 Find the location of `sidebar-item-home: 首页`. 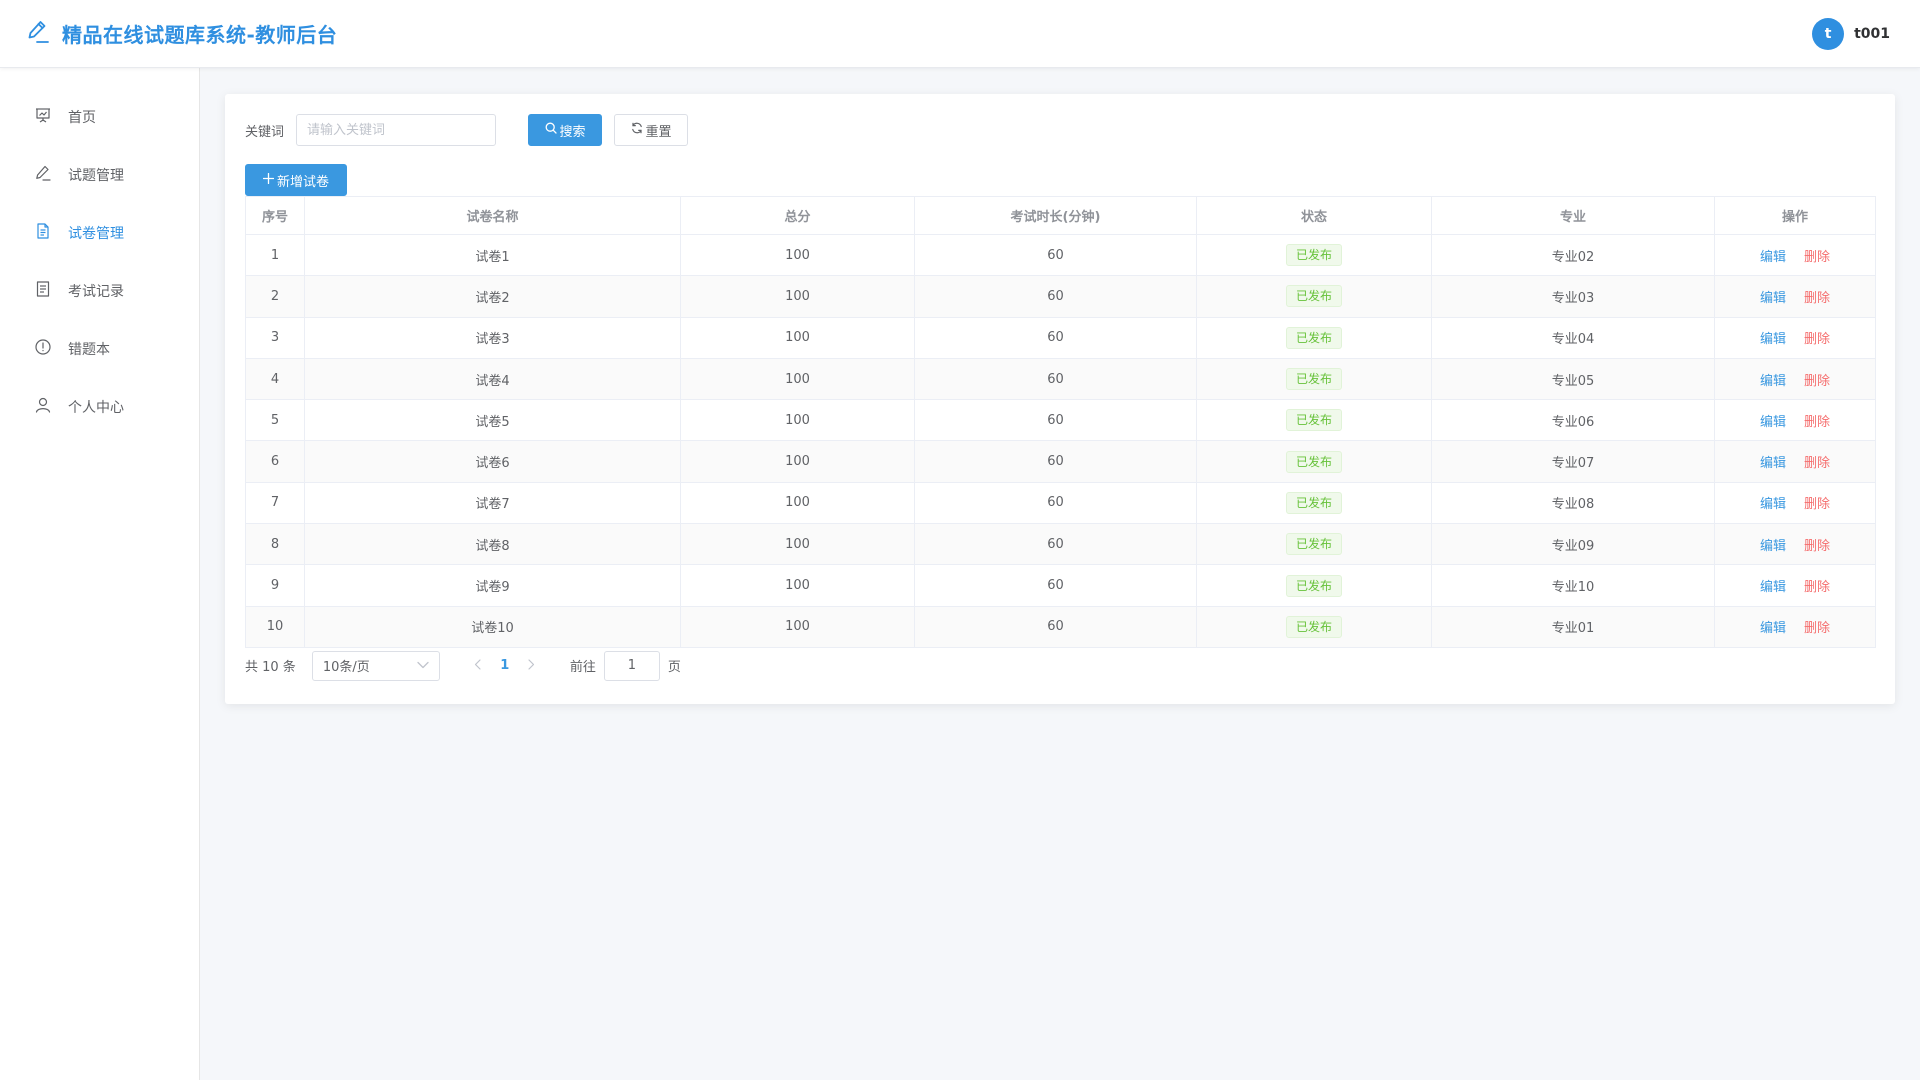

sidebar-item-home: 首页 is located at coordinates (99, 117).